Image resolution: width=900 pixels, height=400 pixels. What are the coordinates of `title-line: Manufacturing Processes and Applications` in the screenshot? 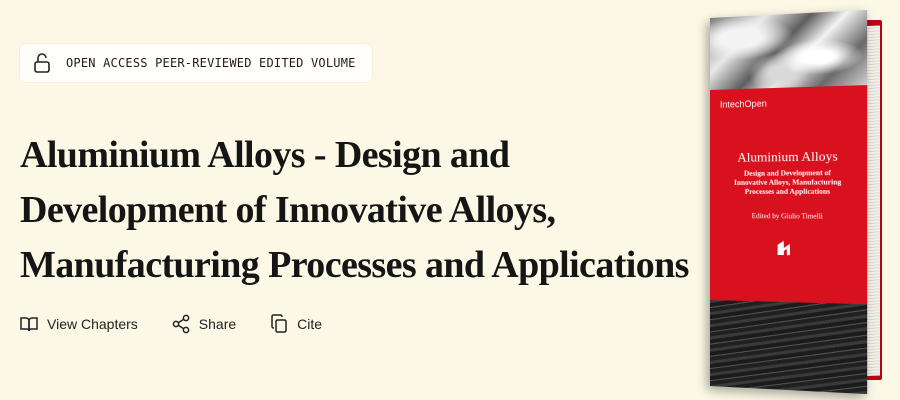 It's located at (354, 265).